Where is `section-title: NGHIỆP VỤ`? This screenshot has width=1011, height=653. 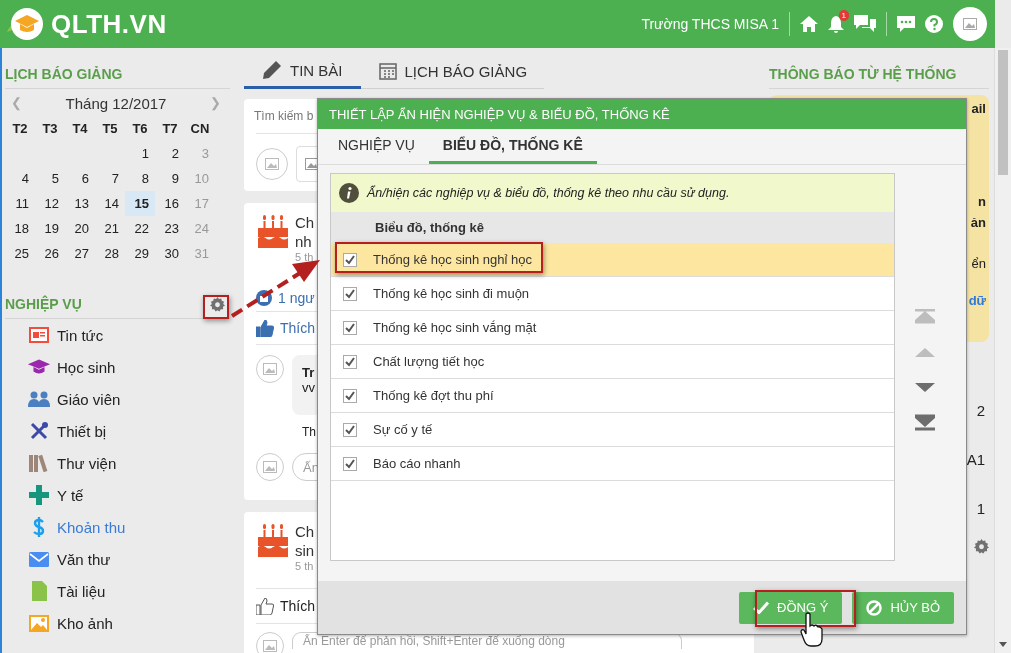 section-title: NGHIỆP VỤ is located at coordinates (43, 304).